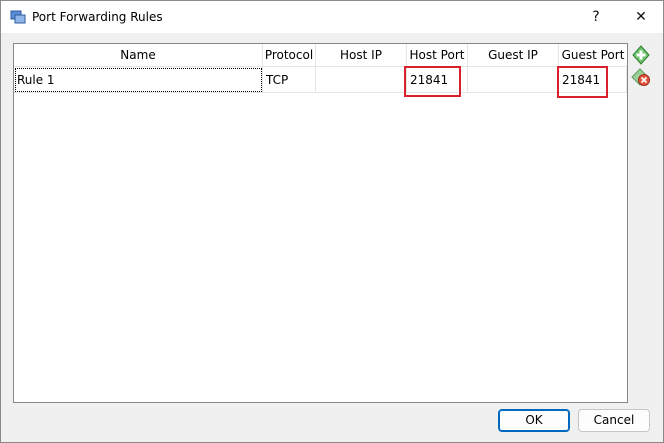 The height and width of the screenshot is (443, 664). I want to click on cell-guest-port: 21841, so click(593, 80).